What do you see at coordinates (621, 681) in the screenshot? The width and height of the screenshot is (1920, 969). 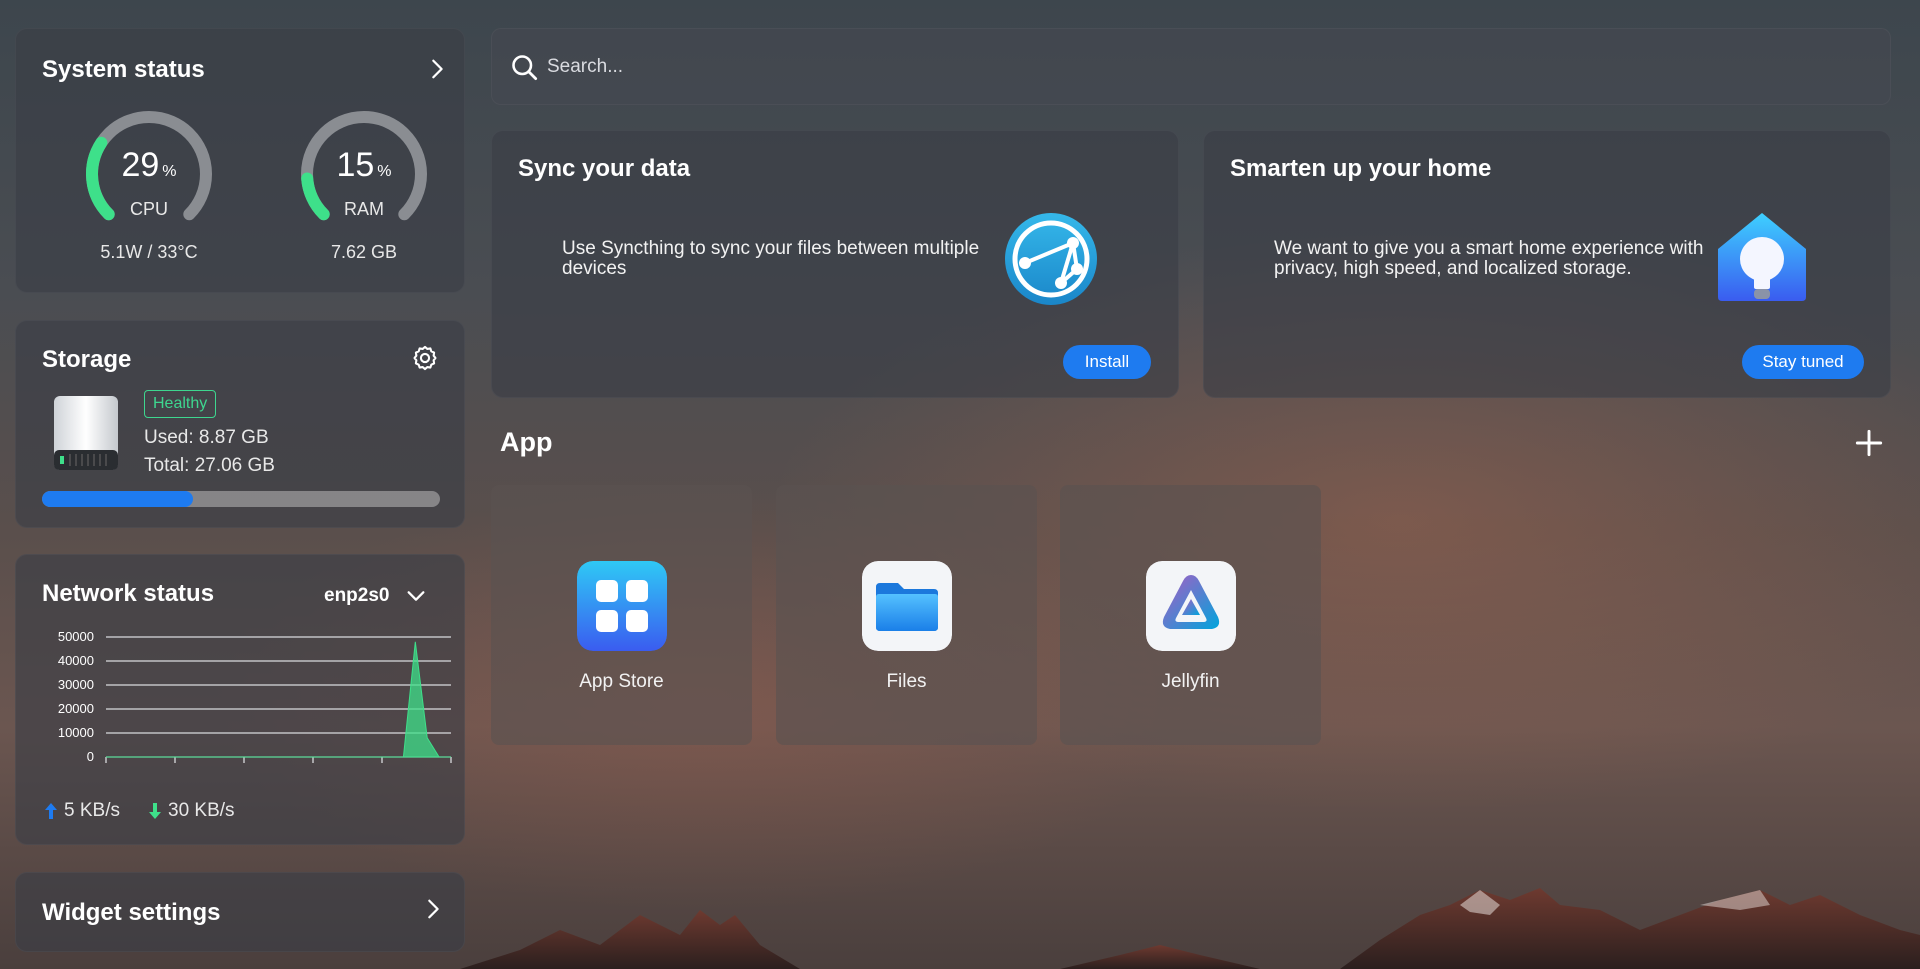 I see `app-name: App Store` at bounding box center [621, 681].